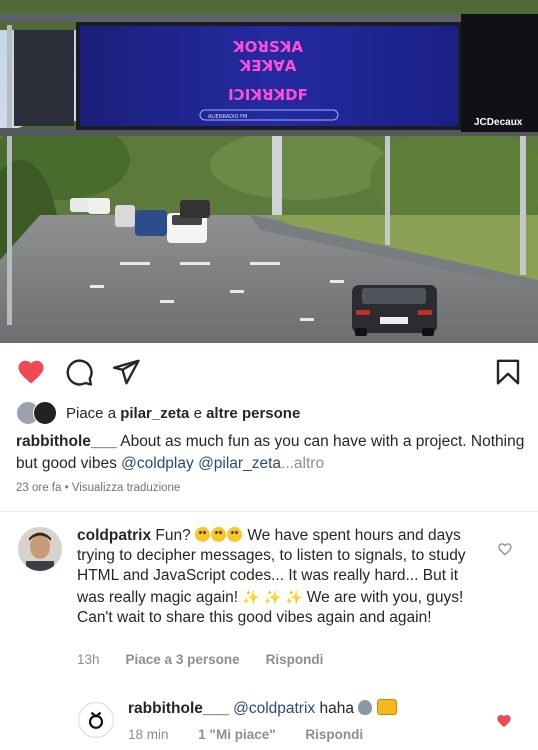  Describe the element at coordinates (268, 66) in the screenshot. I see `billboard-line-2: ꓘꓱꓘꓯꓮ` at that location.